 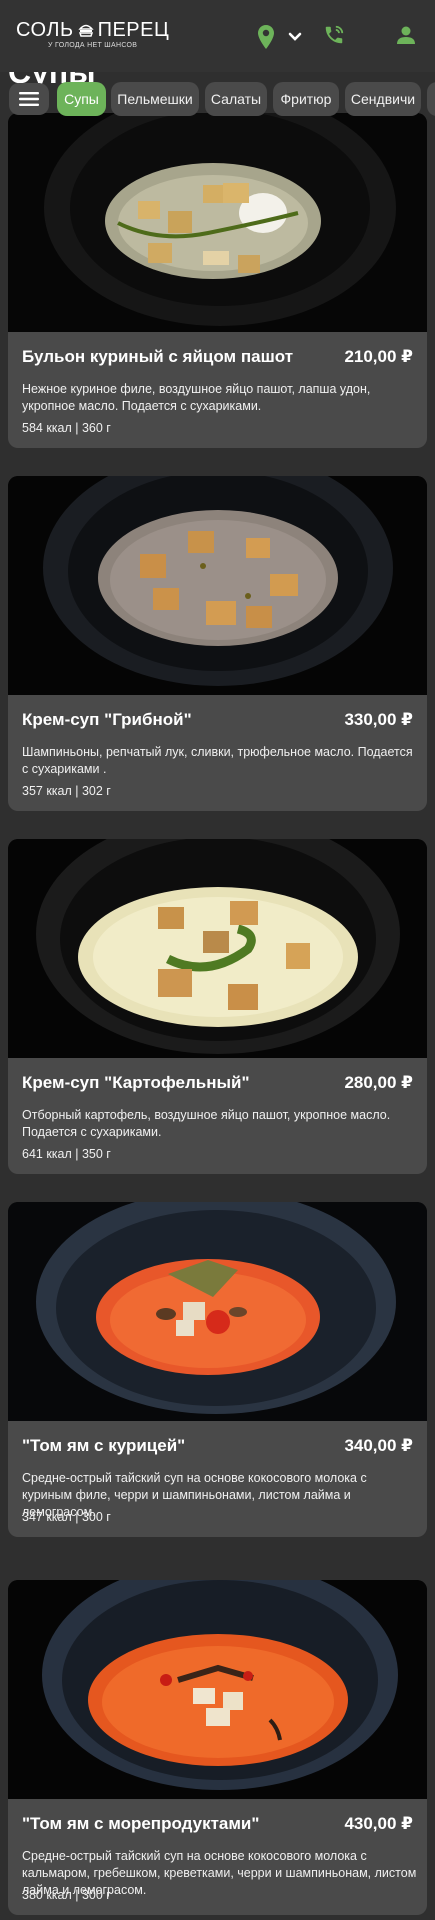 What do you see at coordinates (93, 45) in the screenshot?
I see `logo-tagline: У ГОЛОДА НЕТ ШАНСОВ` at bounding box center [93, 45].